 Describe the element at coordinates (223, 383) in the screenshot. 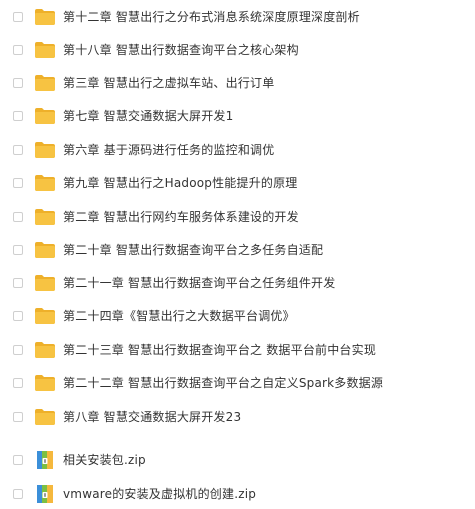

I see `file-name: 第二十二章 智慧出行数据查询平台之自定义Spark多数据源` at that location.